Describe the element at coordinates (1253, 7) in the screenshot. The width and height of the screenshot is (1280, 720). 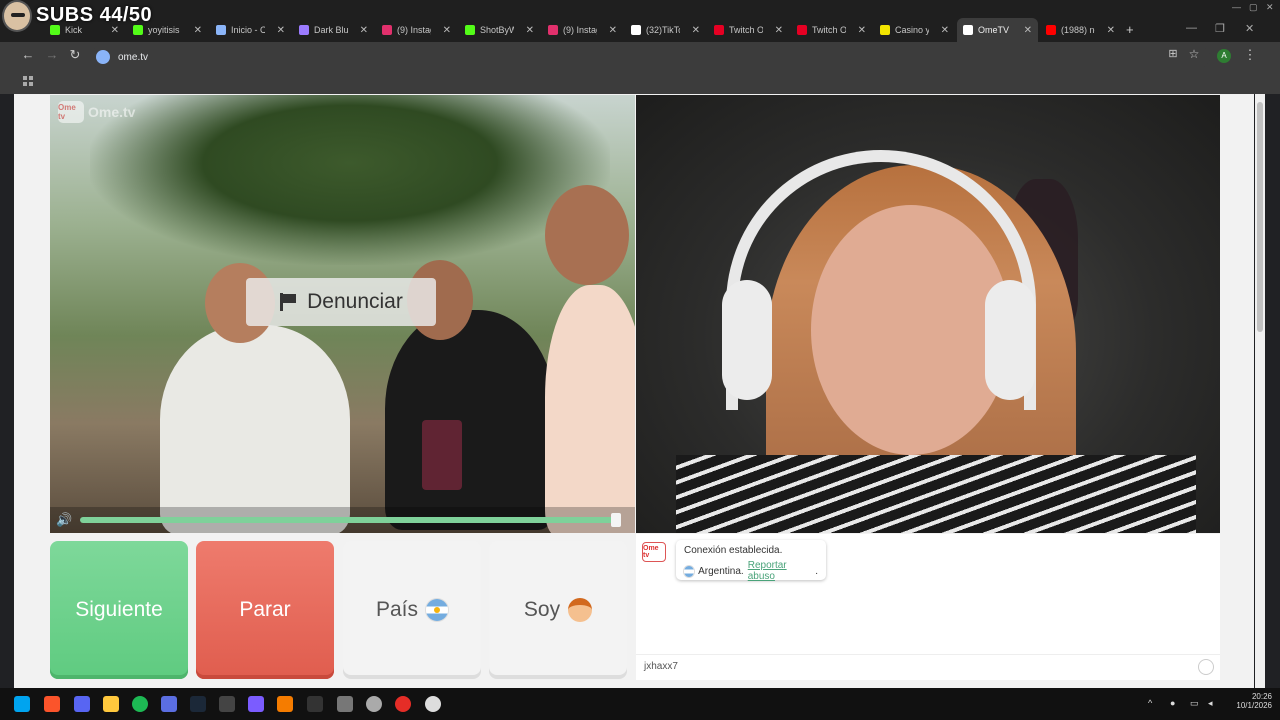
I see `overlay-restore-icon: ▢` at that location.